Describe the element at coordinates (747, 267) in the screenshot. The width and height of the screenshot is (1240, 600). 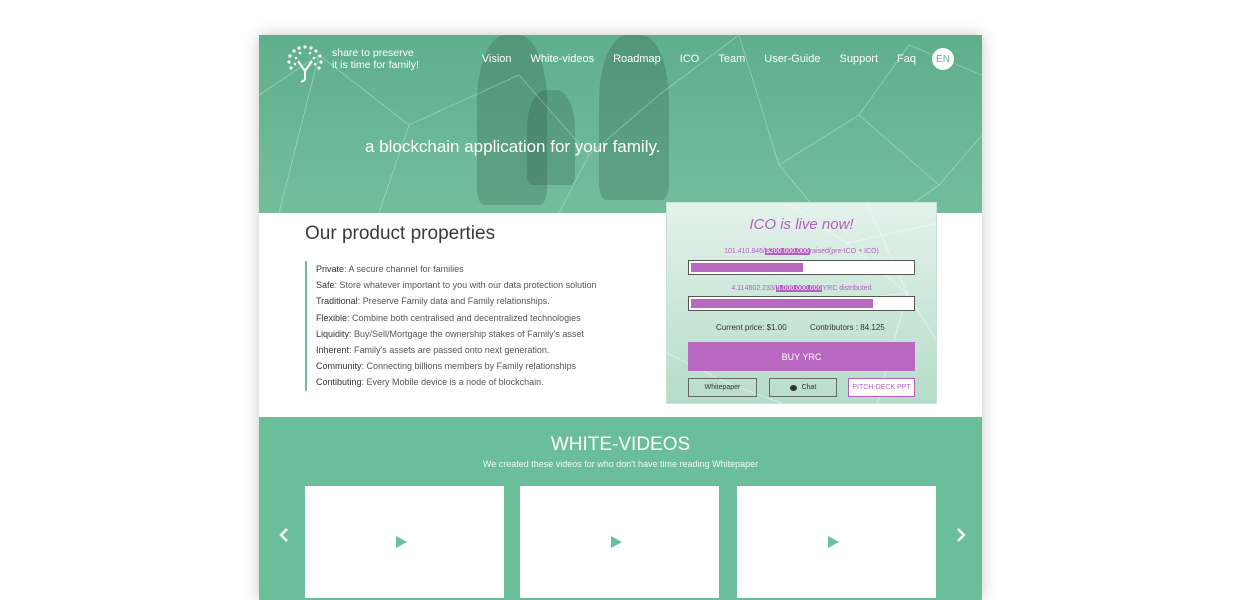
I see `raised-progress-fill` at that location.